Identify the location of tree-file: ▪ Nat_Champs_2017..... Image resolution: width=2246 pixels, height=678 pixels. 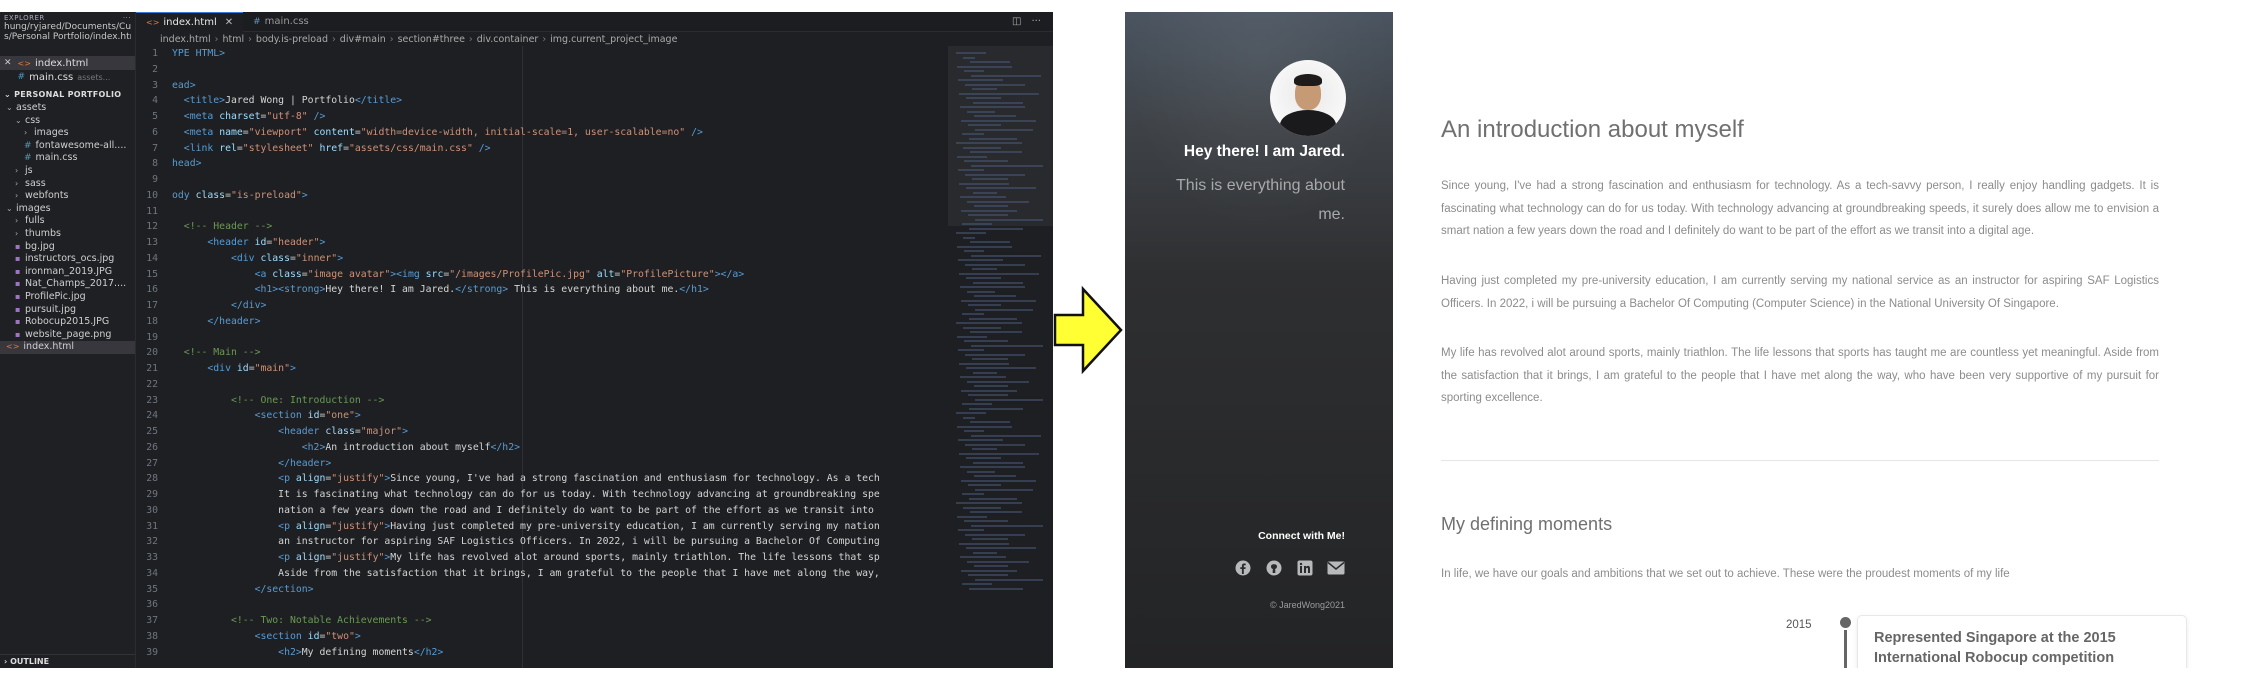
(67, 284).